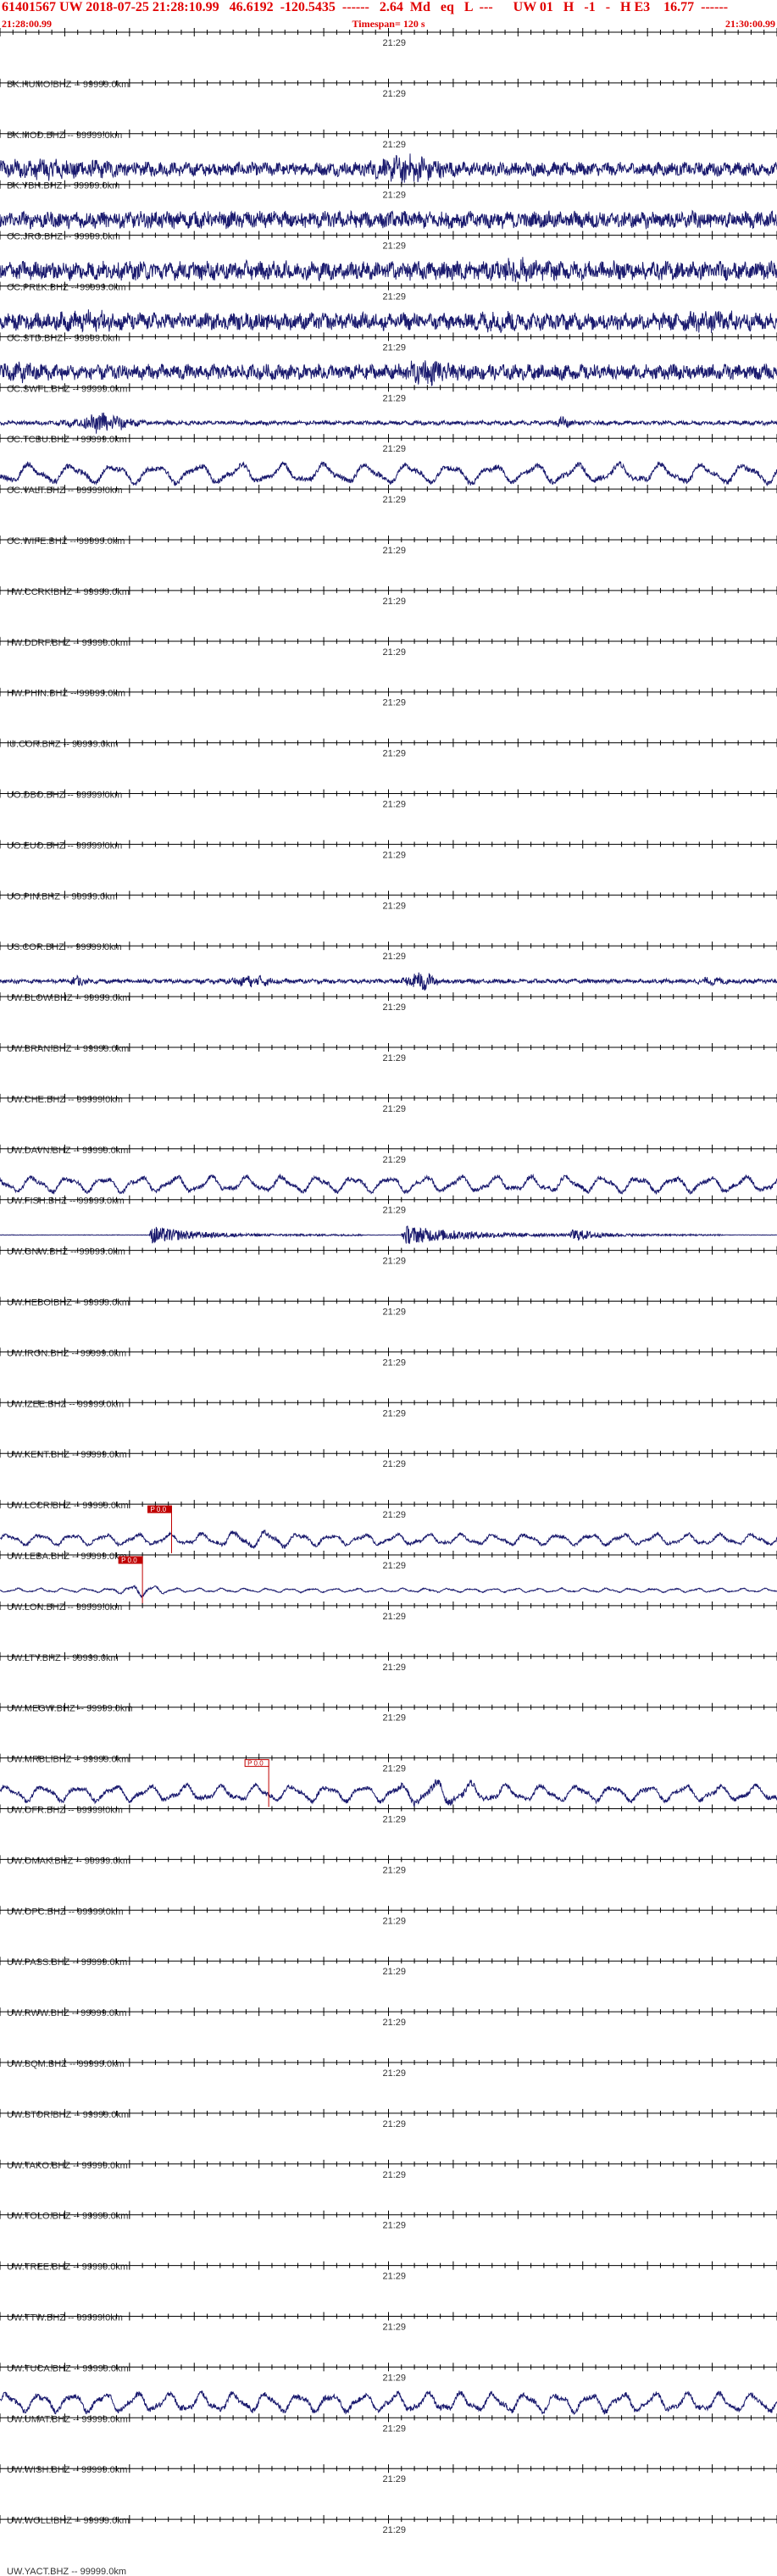  Describe the element at coordinates (66, 1201) in the screenshot. I see `station-label: UW.FISH.BHZ -- 99999.0km` at that location.